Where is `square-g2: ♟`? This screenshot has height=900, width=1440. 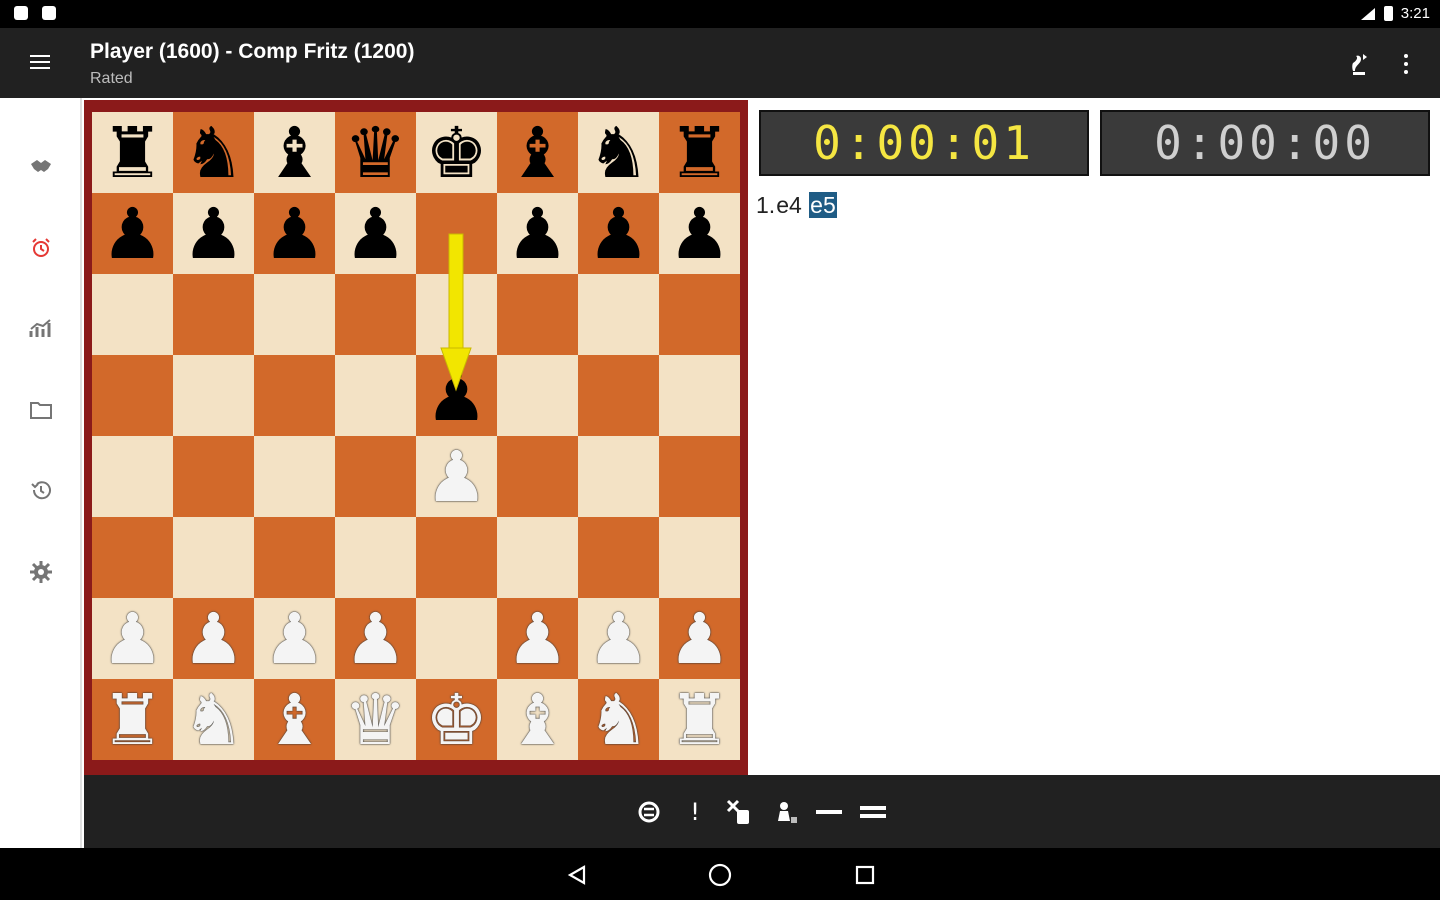 square-g2: ♟ is located at coordinates (618, 638).